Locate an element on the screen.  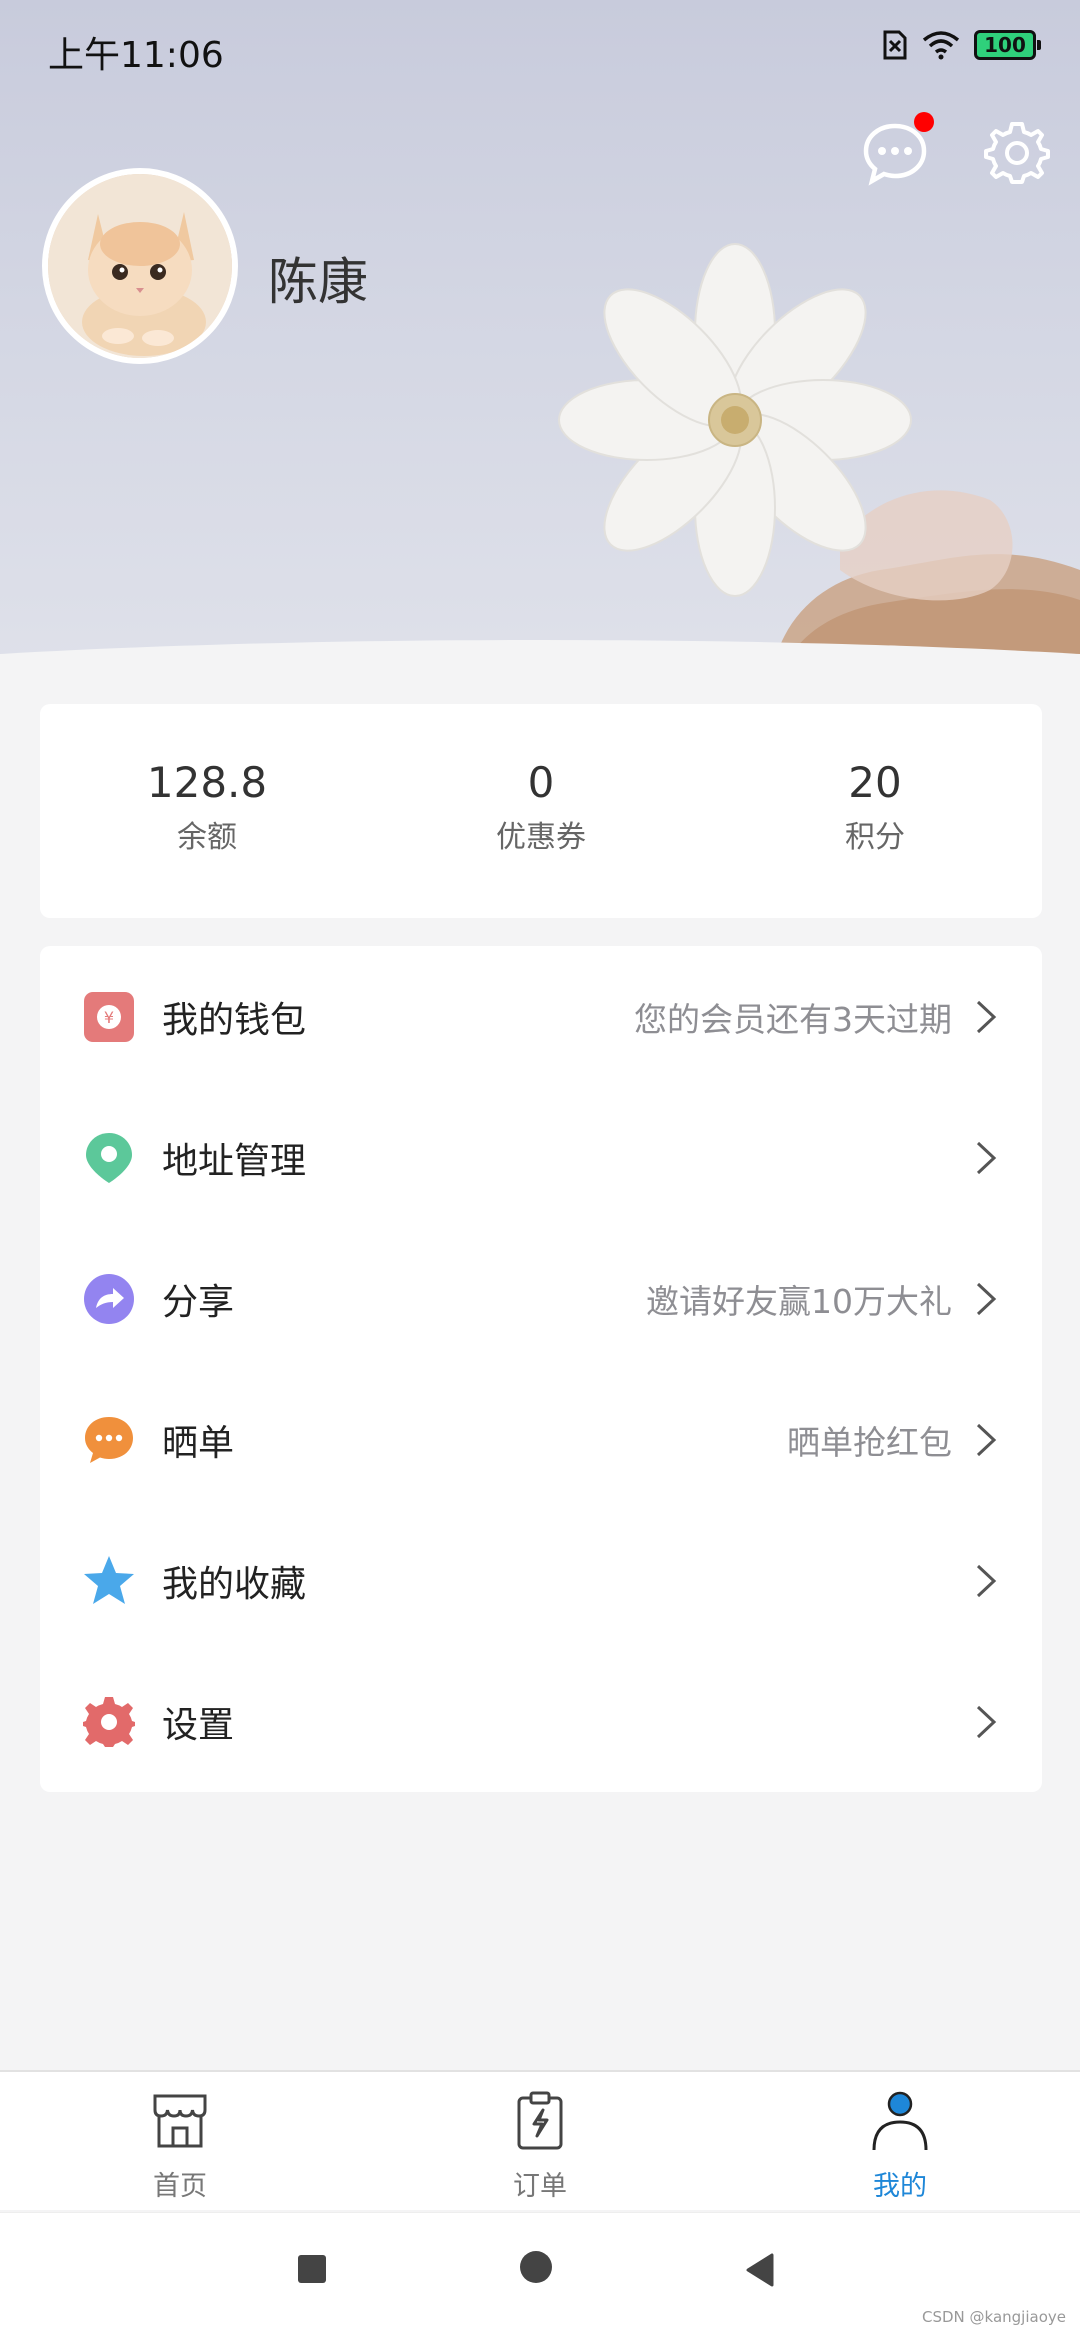
bottom-tab-bar: 首页 订单 我的 is located at coordinates (540, 2140).